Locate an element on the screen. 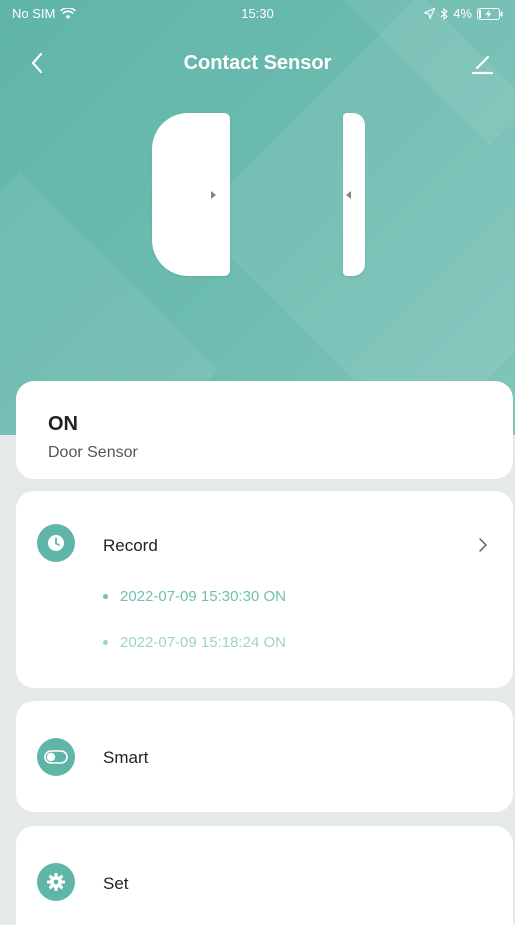  device-type-label: Door Sensor is located at coordinates (93, 452).